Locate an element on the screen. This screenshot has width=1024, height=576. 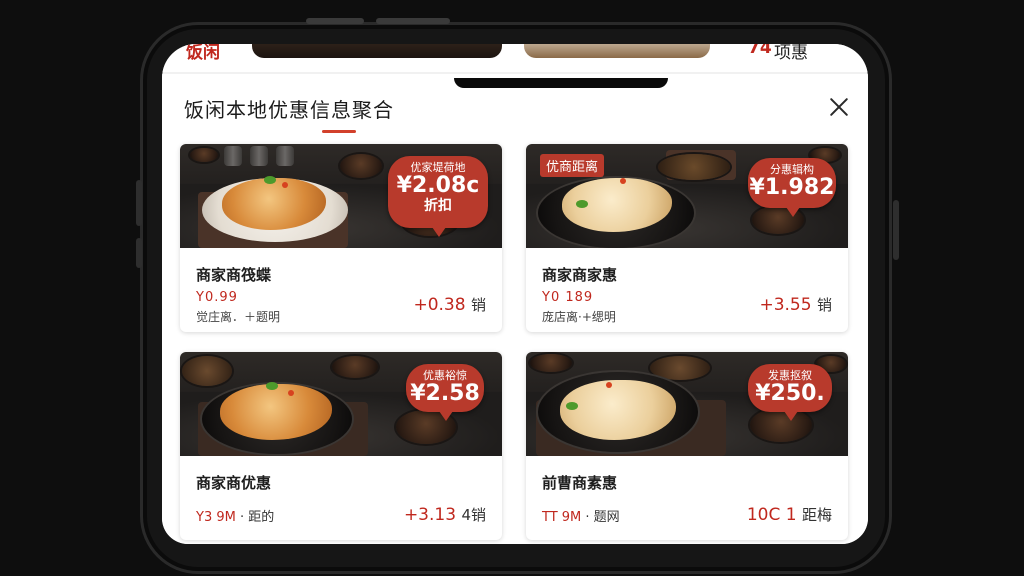
sales-count: +3.55 销 is located at coordinates (795, 305).